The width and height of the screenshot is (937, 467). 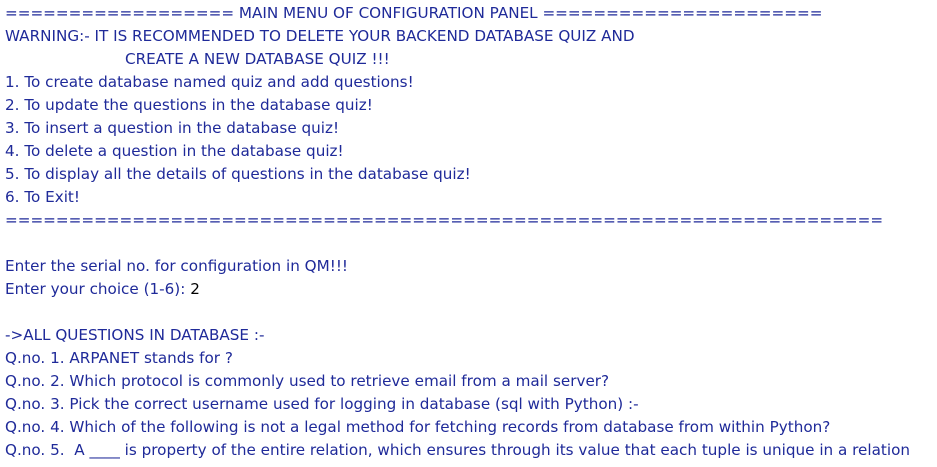 What do you see at coordinates (257, 59) in the screenshot?
I see `warning-line-2: CREATE A NEW DATABASE QUIZ !!!` at bounding box center [257, 59].